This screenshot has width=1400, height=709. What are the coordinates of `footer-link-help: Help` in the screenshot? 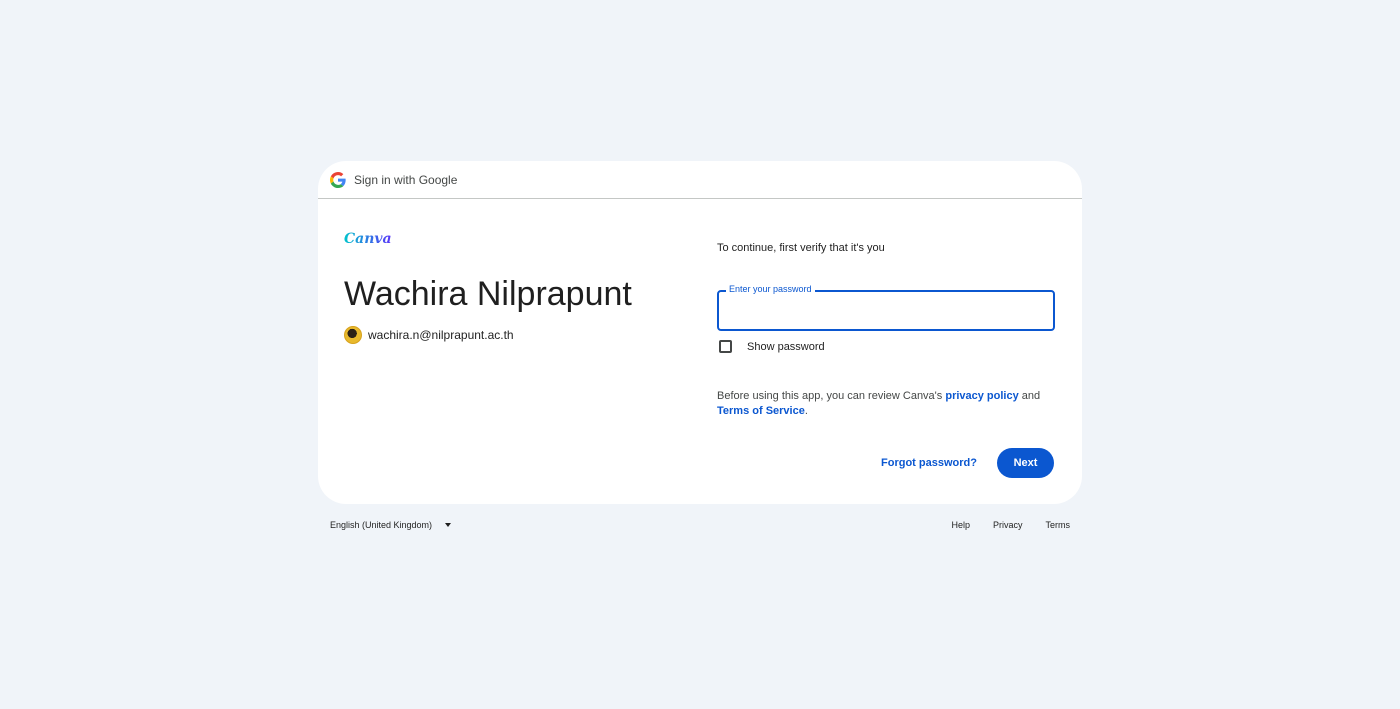 It's located at (960, 525).